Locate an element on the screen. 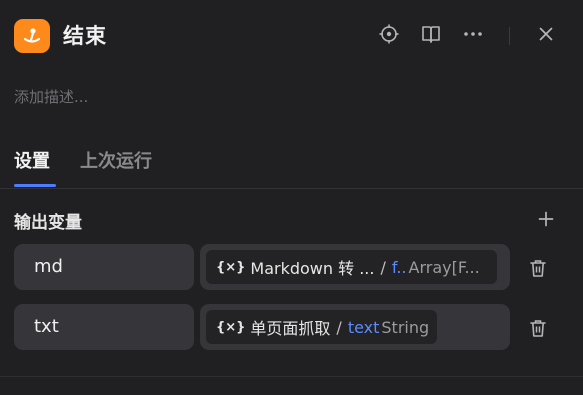 The width and height of the screenshot is (583, 395). header-divider is located at coordinates (509, 36).